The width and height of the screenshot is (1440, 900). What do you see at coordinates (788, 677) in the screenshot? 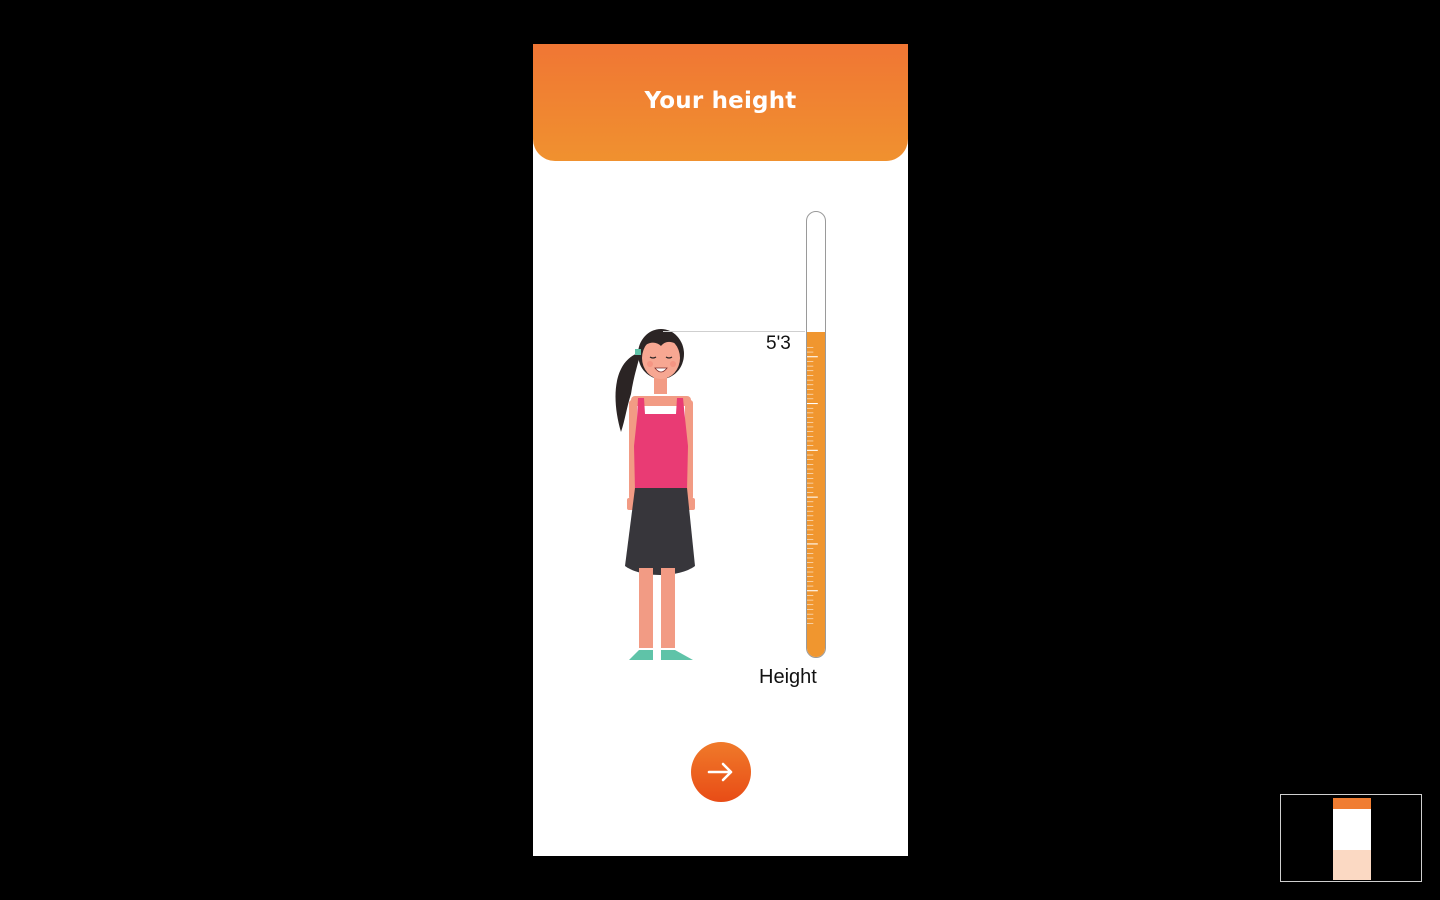
I see `height-axis-label: Height` at bounding box center [788, 677].